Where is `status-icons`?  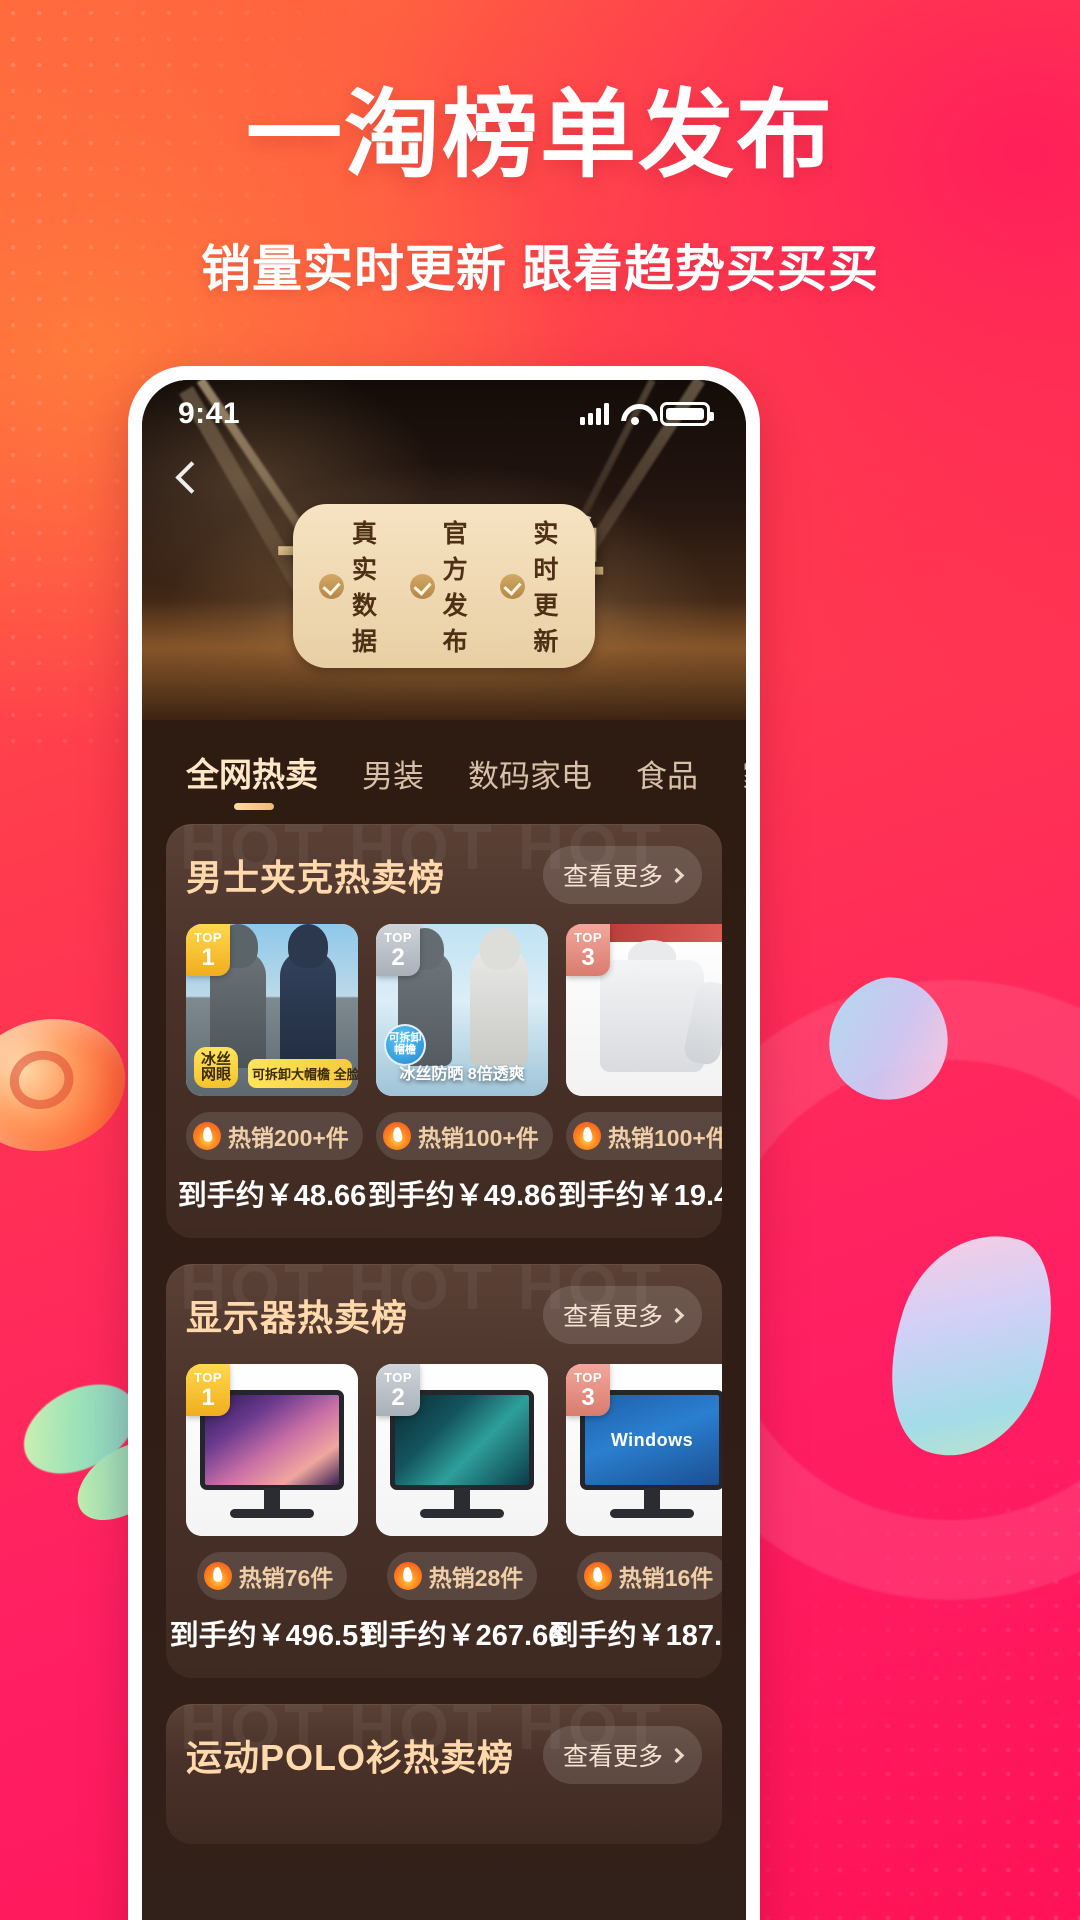
status-icons is located at coordinates (647, 414).